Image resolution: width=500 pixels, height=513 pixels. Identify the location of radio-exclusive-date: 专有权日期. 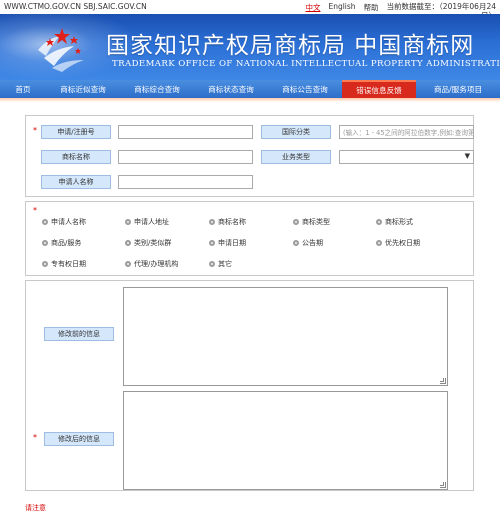
(64, 264).